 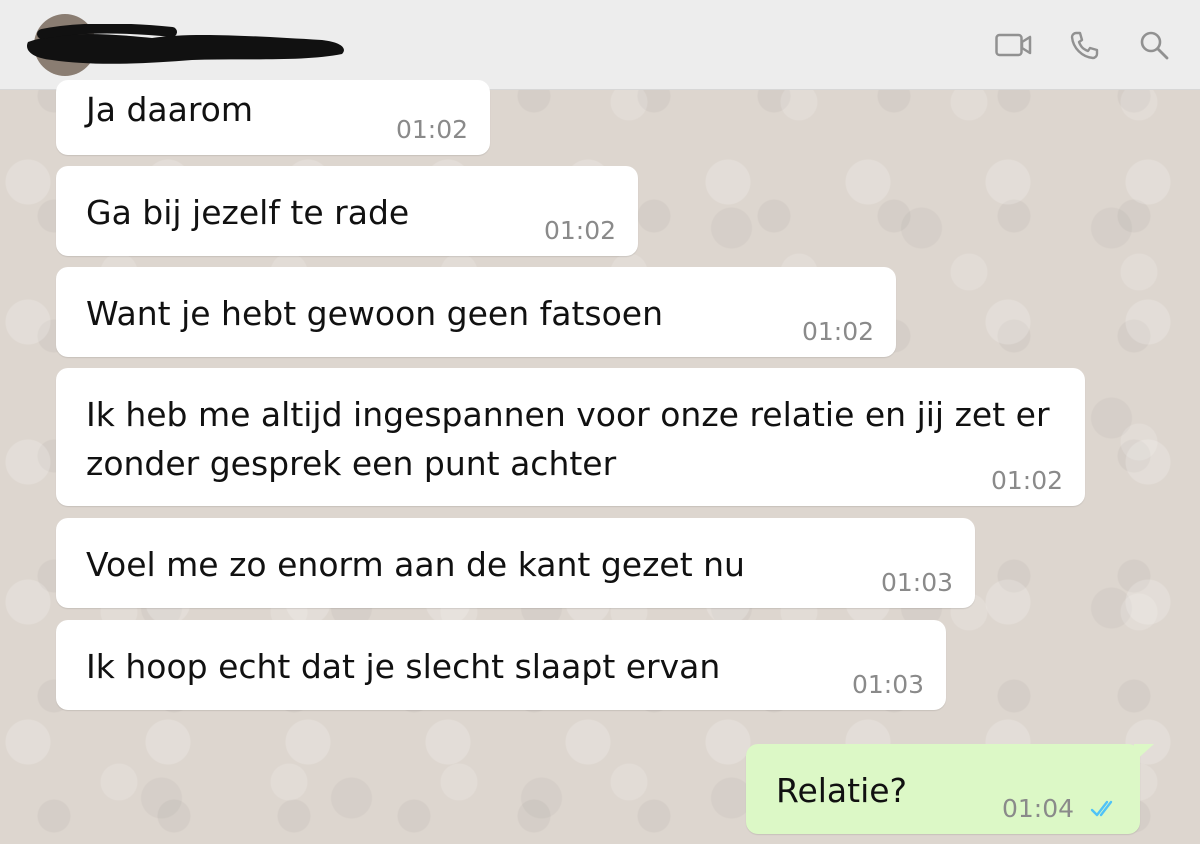 What do you see at coordinates (403, 666) in the screenshot?
I see `message-text: Ik hoop echt dat je slecht slaapt ervan` at bounding box center [403, 666].